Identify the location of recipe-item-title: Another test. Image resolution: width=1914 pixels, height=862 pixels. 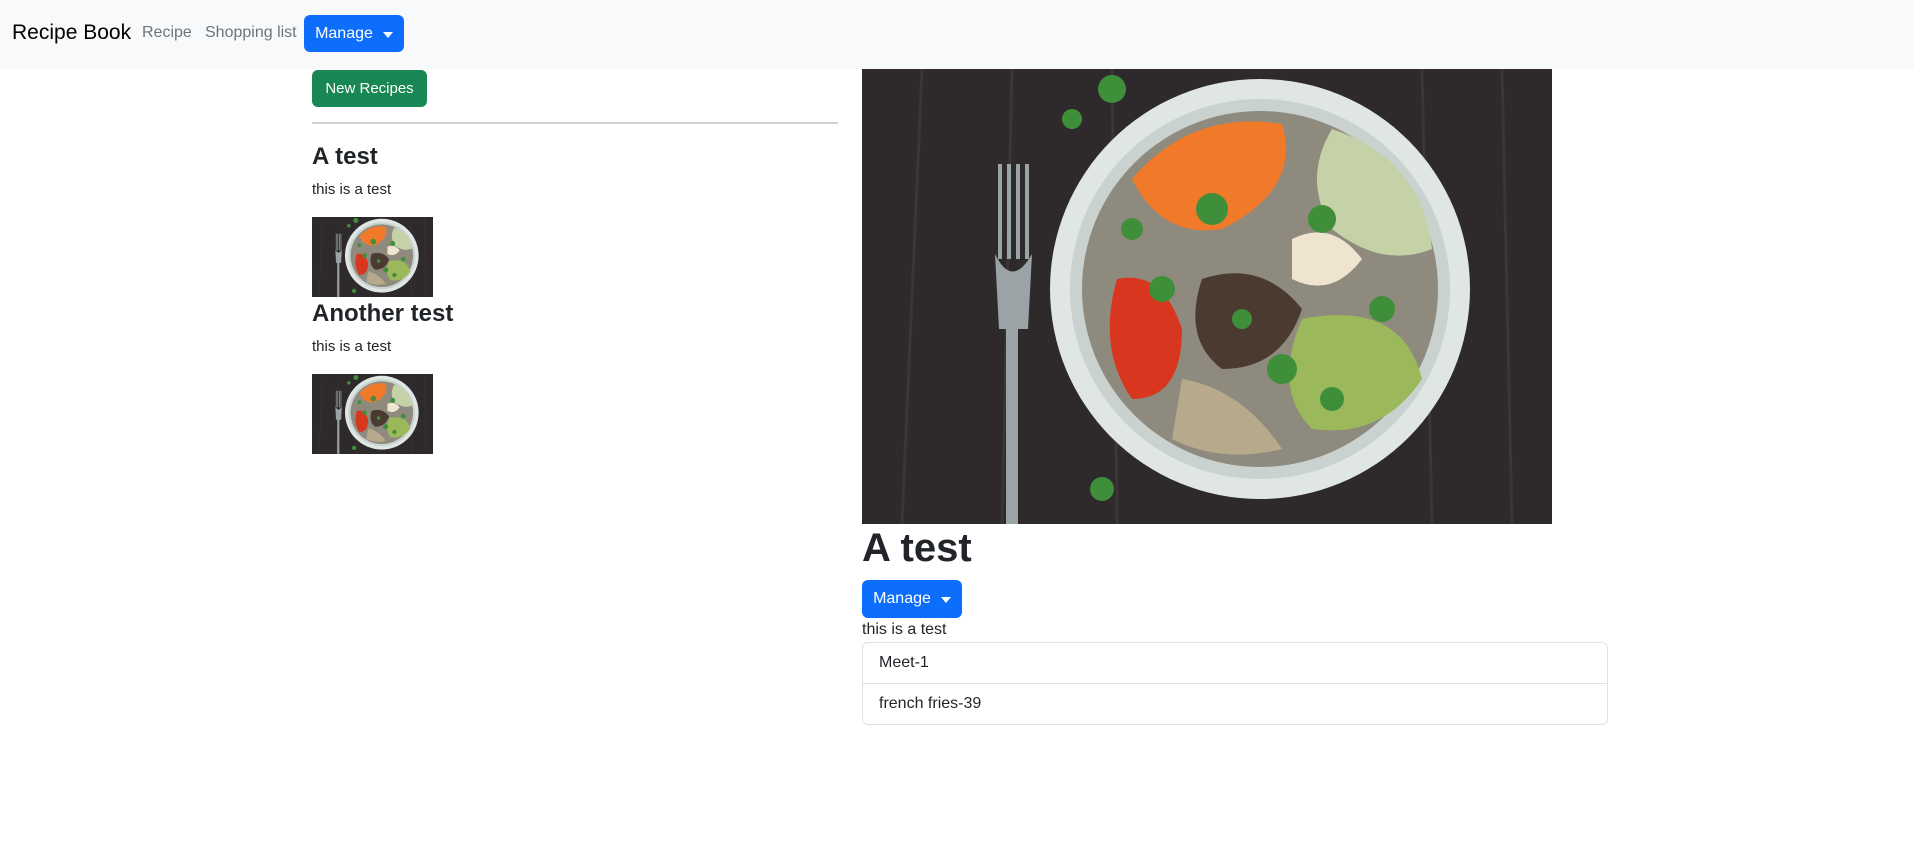
(382, 314).